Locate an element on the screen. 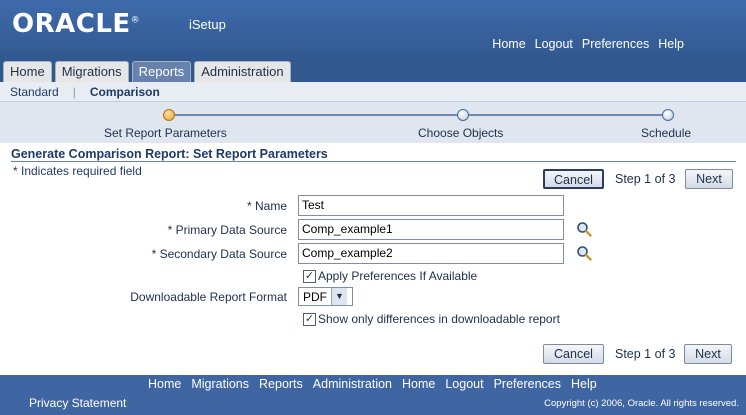 The height and width of the screenshot is (415, 746). main-tabs: Home Migrations Reports Administration is located at coordinates (147, 72).